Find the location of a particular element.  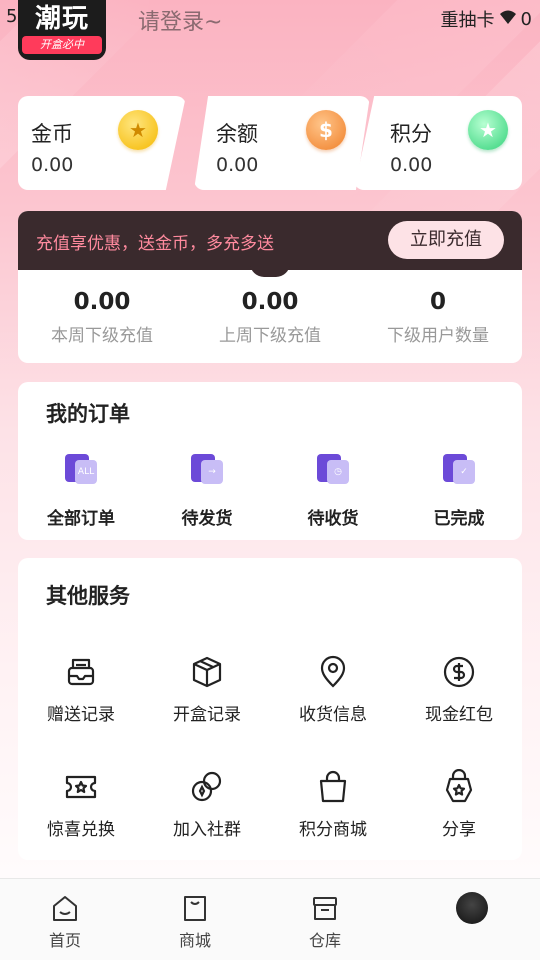

service-box-record: 开盒记录 is located at coordinates (207, 689).